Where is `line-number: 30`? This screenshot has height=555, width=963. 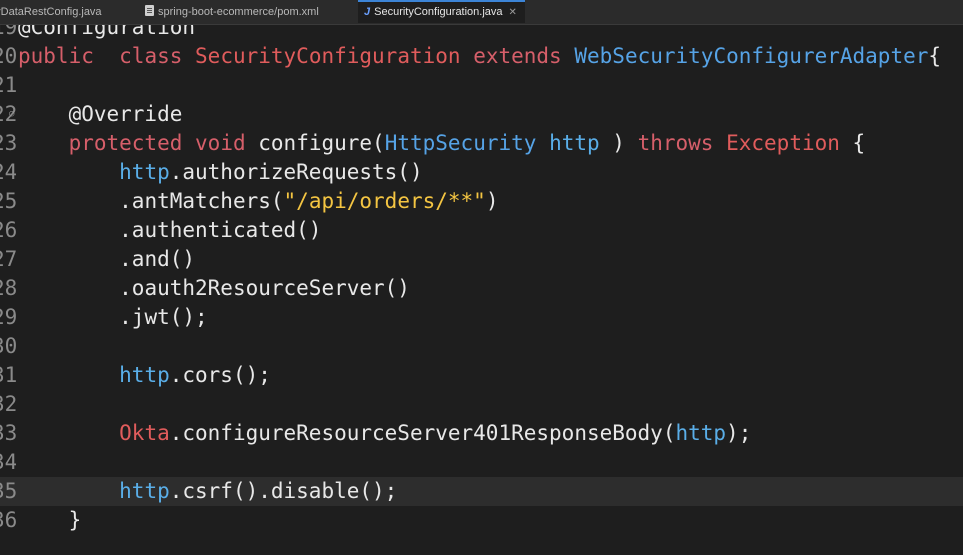 line-number: 30 is located at coordinates (8, 346).